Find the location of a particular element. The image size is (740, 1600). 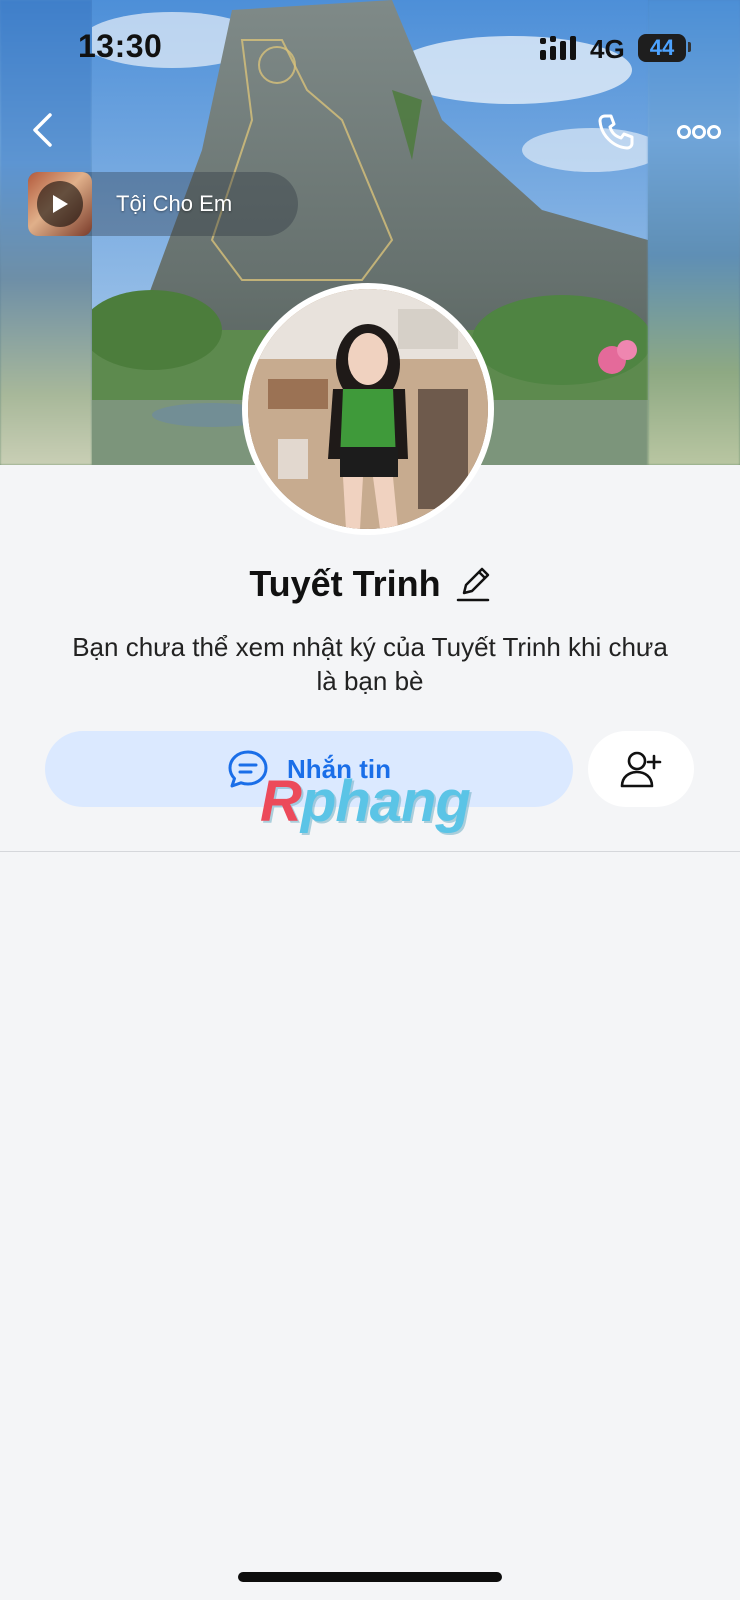

battery-icon: 44 is located at coordinates (662, 48).